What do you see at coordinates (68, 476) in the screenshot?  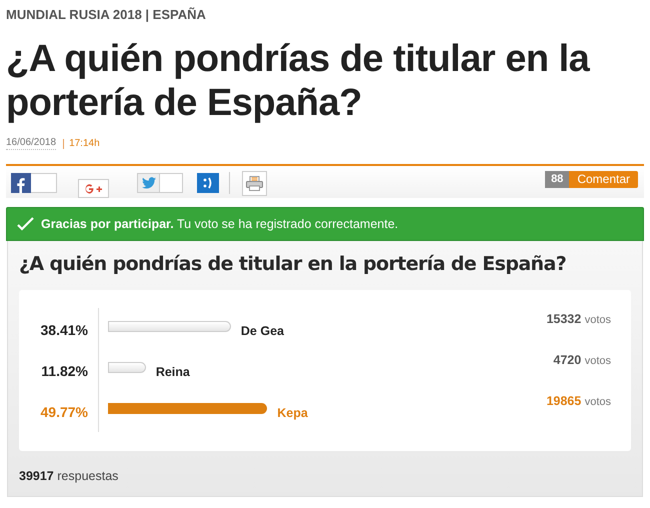 I see `total-responses: 39917 respuestas` at bounding box center [68, 476].